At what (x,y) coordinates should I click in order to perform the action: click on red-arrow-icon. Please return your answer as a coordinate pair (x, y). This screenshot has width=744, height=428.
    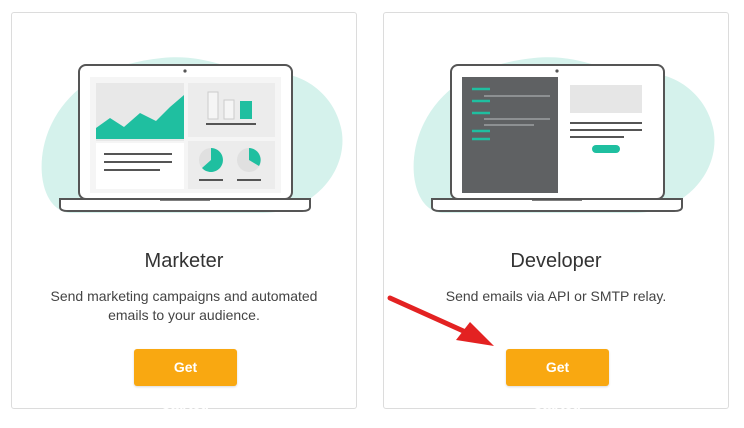
    Looking at the image, I should click on (440, 320).